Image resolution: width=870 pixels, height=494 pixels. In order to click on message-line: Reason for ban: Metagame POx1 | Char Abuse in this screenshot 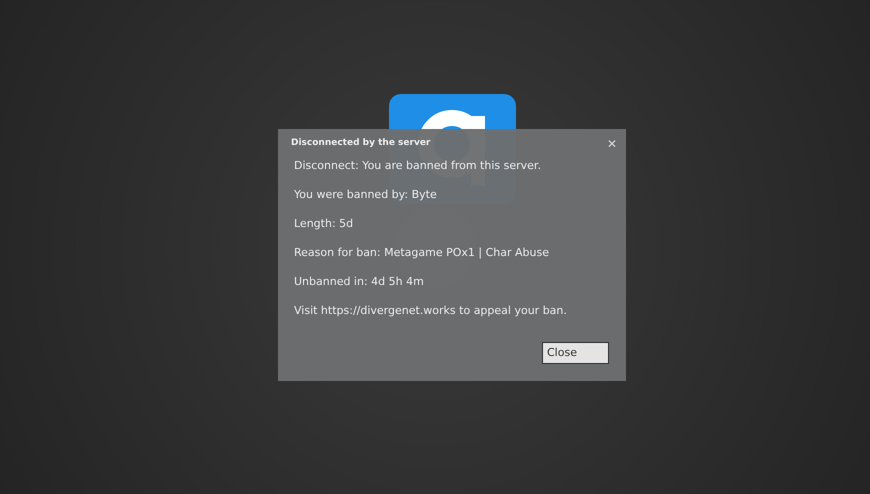, I will do `click(422, 253)`.